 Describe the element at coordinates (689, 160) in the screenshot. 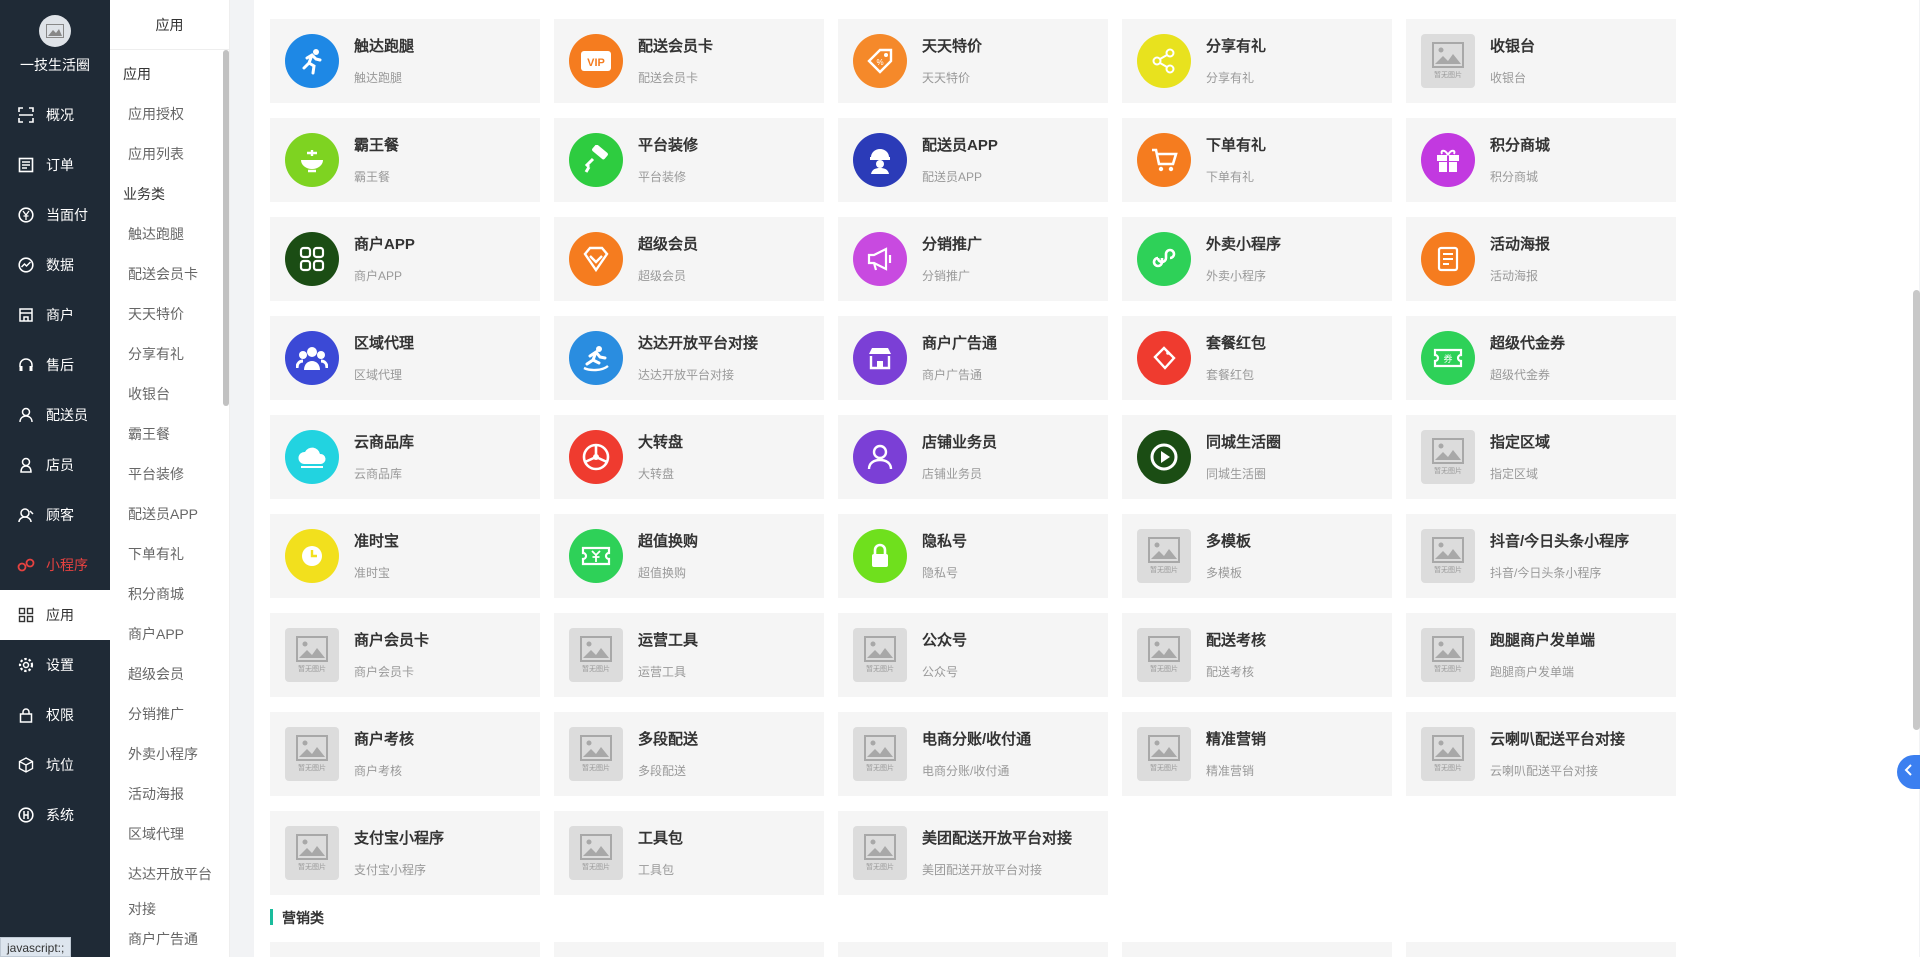

I see `app-card: 平台装修 平台装修` at that location.